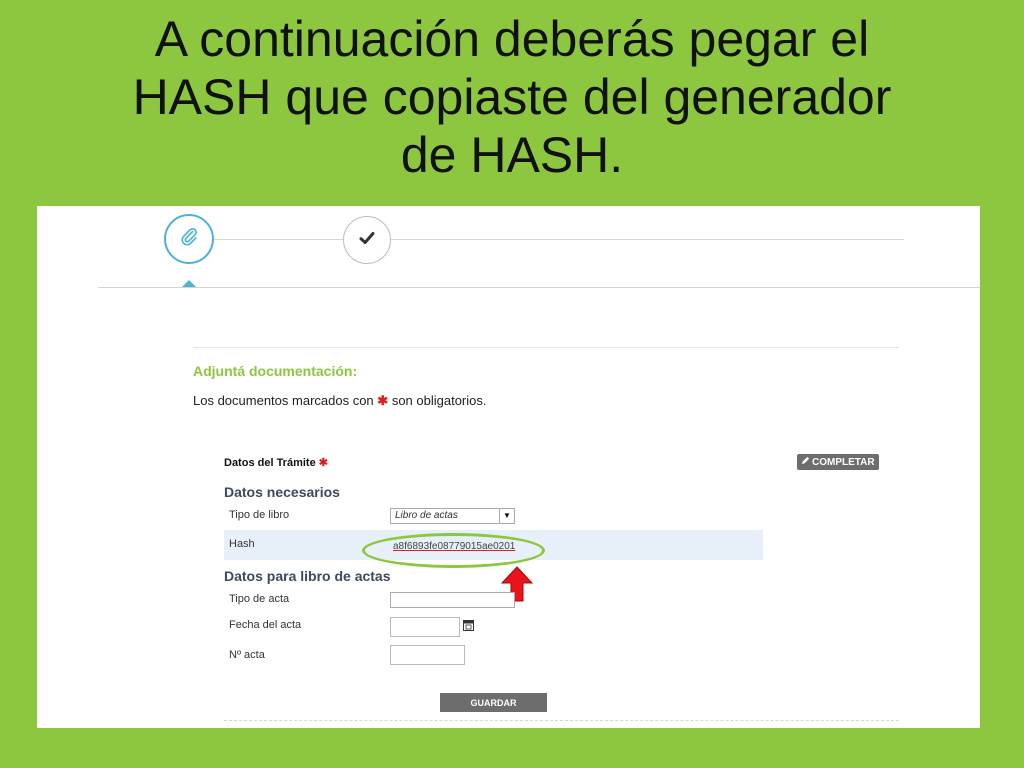 The height and width of the screenshot is (768, 1024). I want to click on complete-button: COMPLETAR, so click(838, 462).